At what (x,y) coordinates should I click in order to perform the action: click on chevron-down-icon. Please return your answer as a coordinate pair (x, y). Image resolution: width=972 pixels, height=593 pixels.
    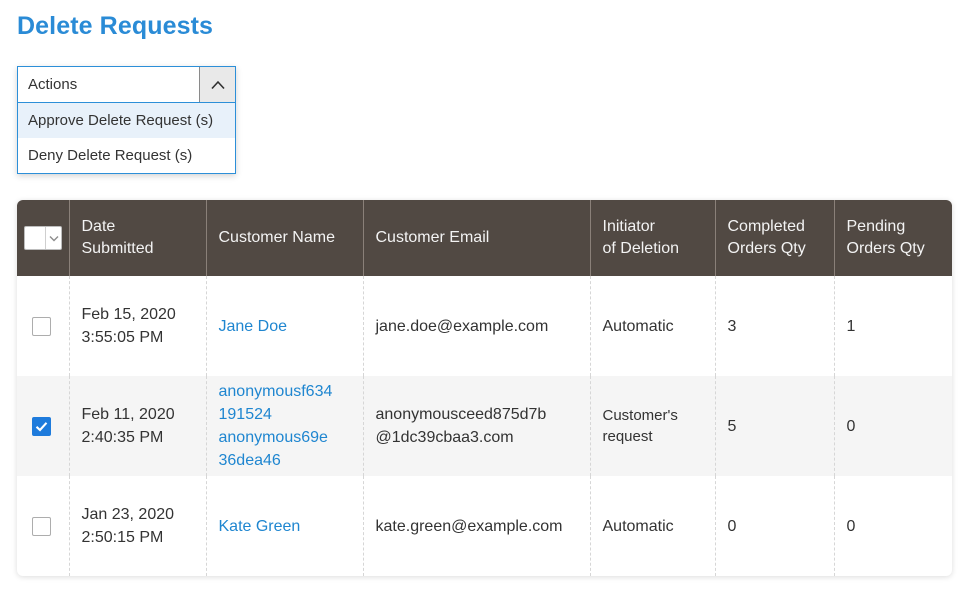
    Looking at the image, I should click on (53, 238).